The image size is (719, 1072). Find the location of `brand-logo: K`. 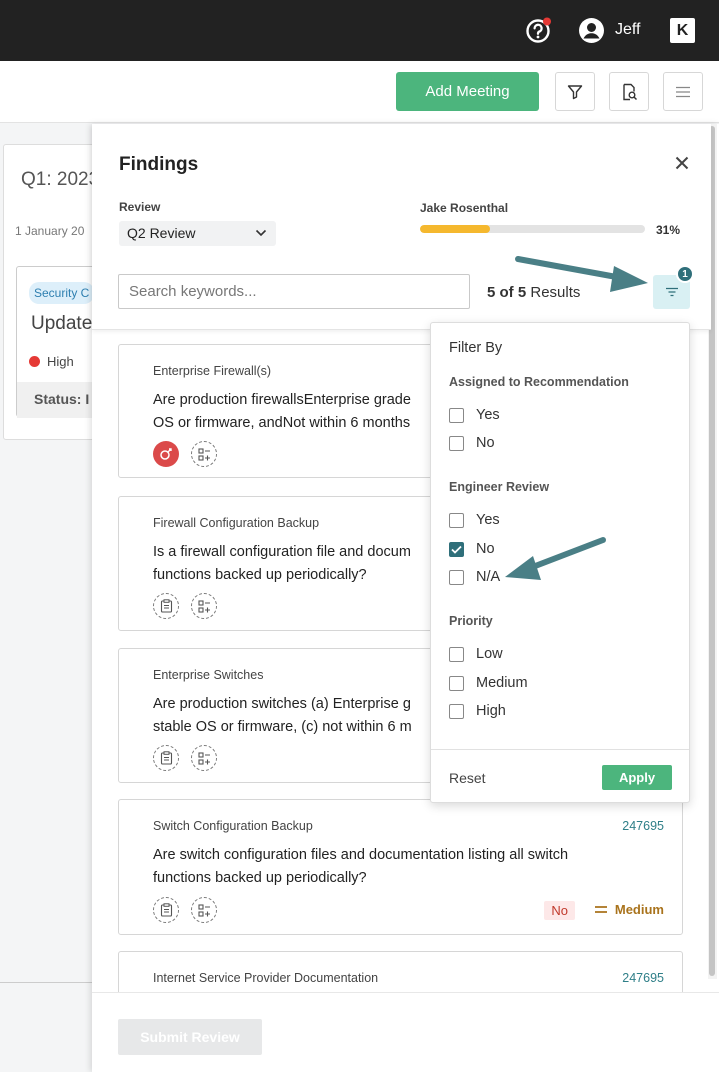

brand-logo: K is located at coordinates (682, 30).